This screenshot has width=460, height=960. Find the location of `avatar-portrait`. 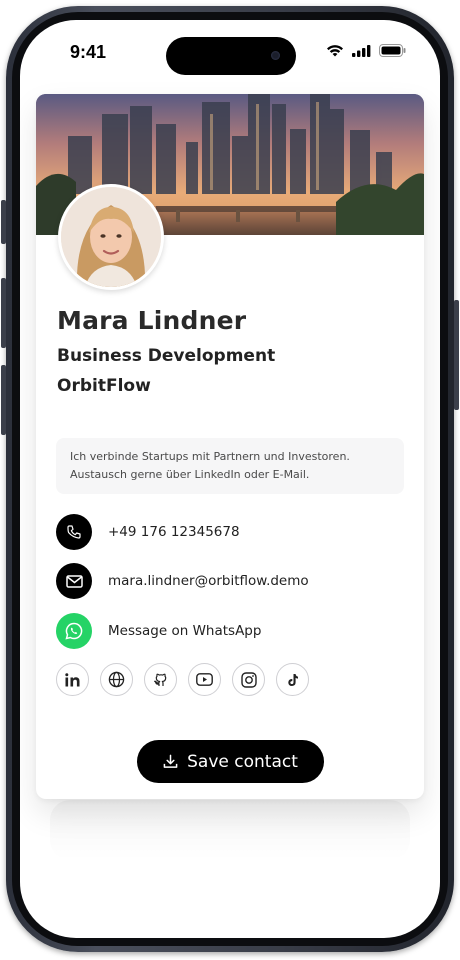

avatar-portrait is located at coordinates (111, 237).